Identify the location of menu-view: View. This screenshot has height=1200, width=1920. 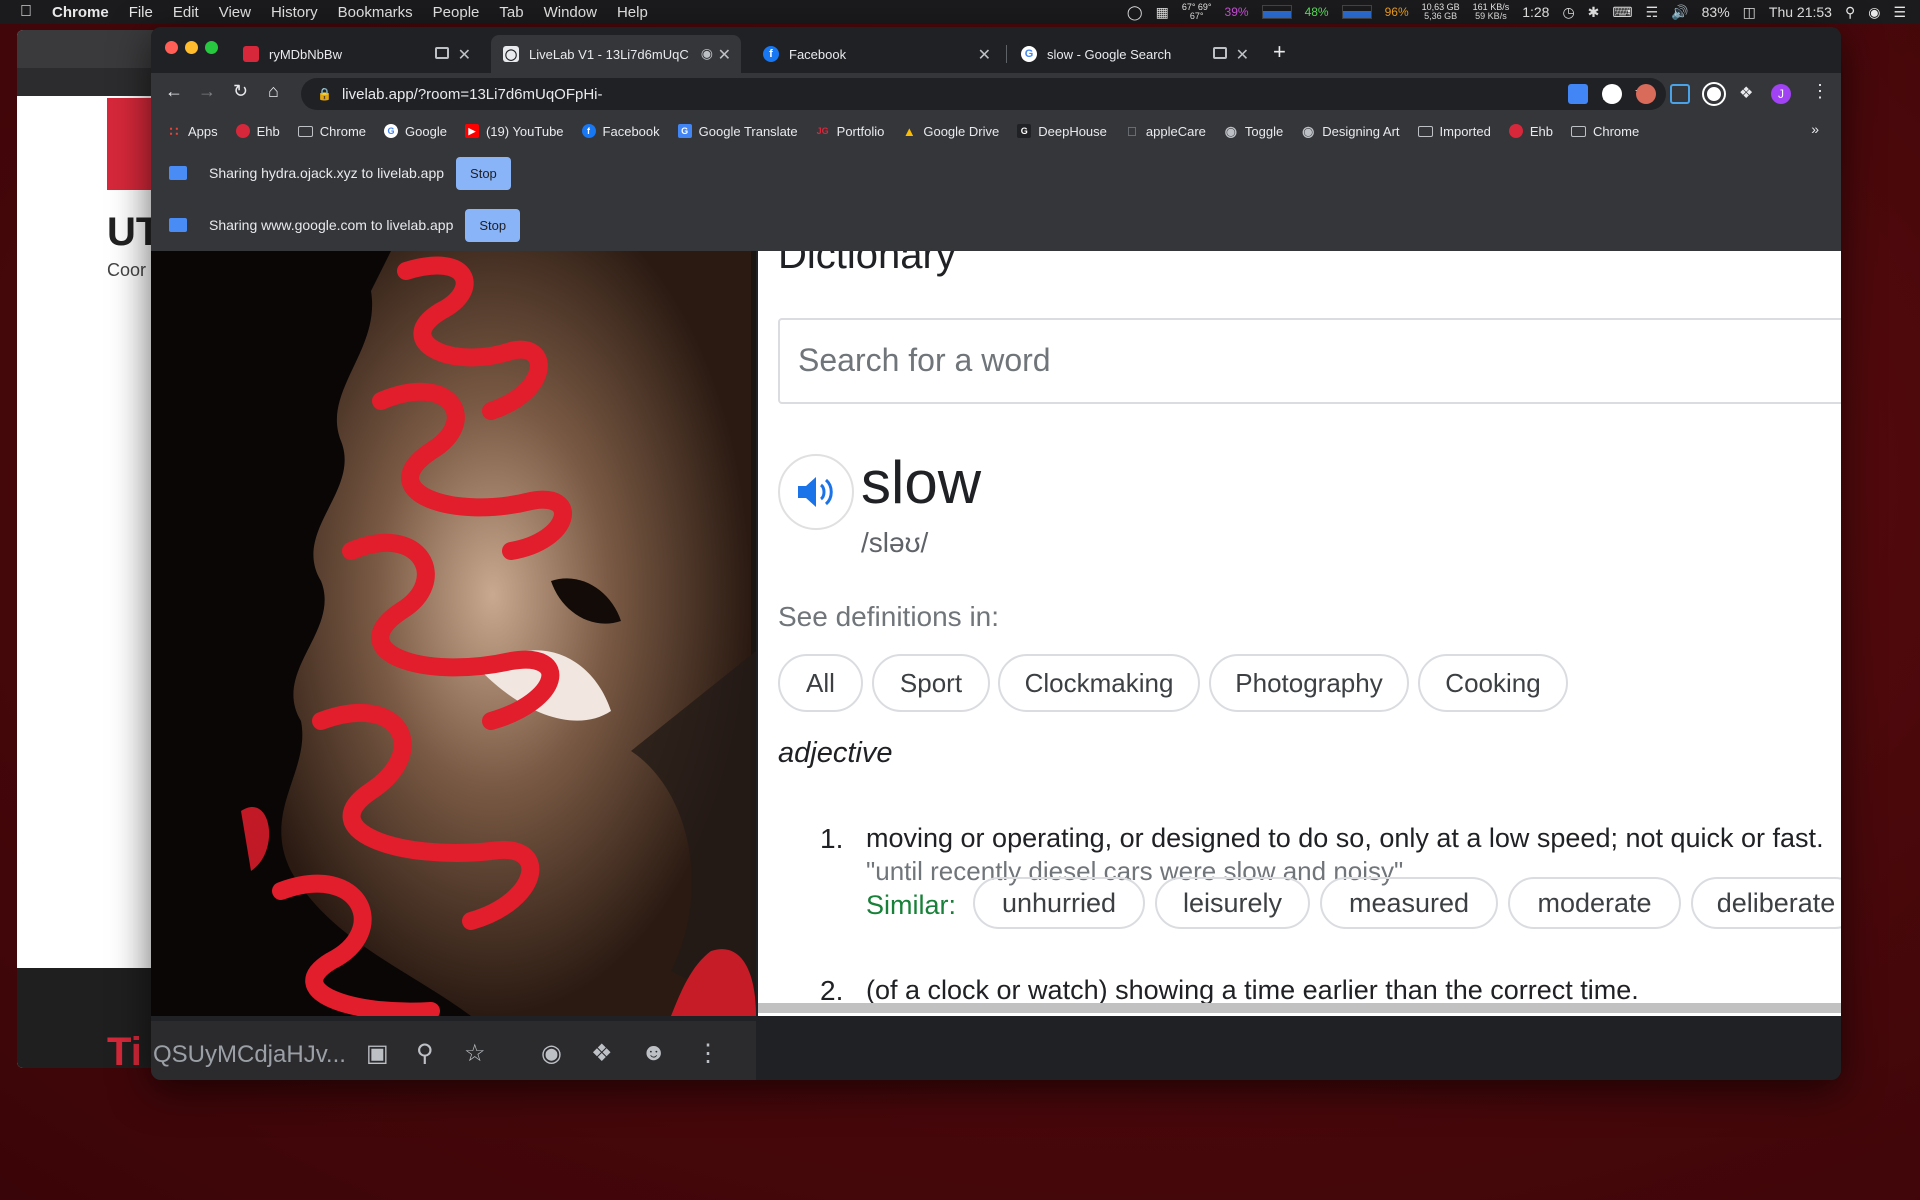
(235, 12).